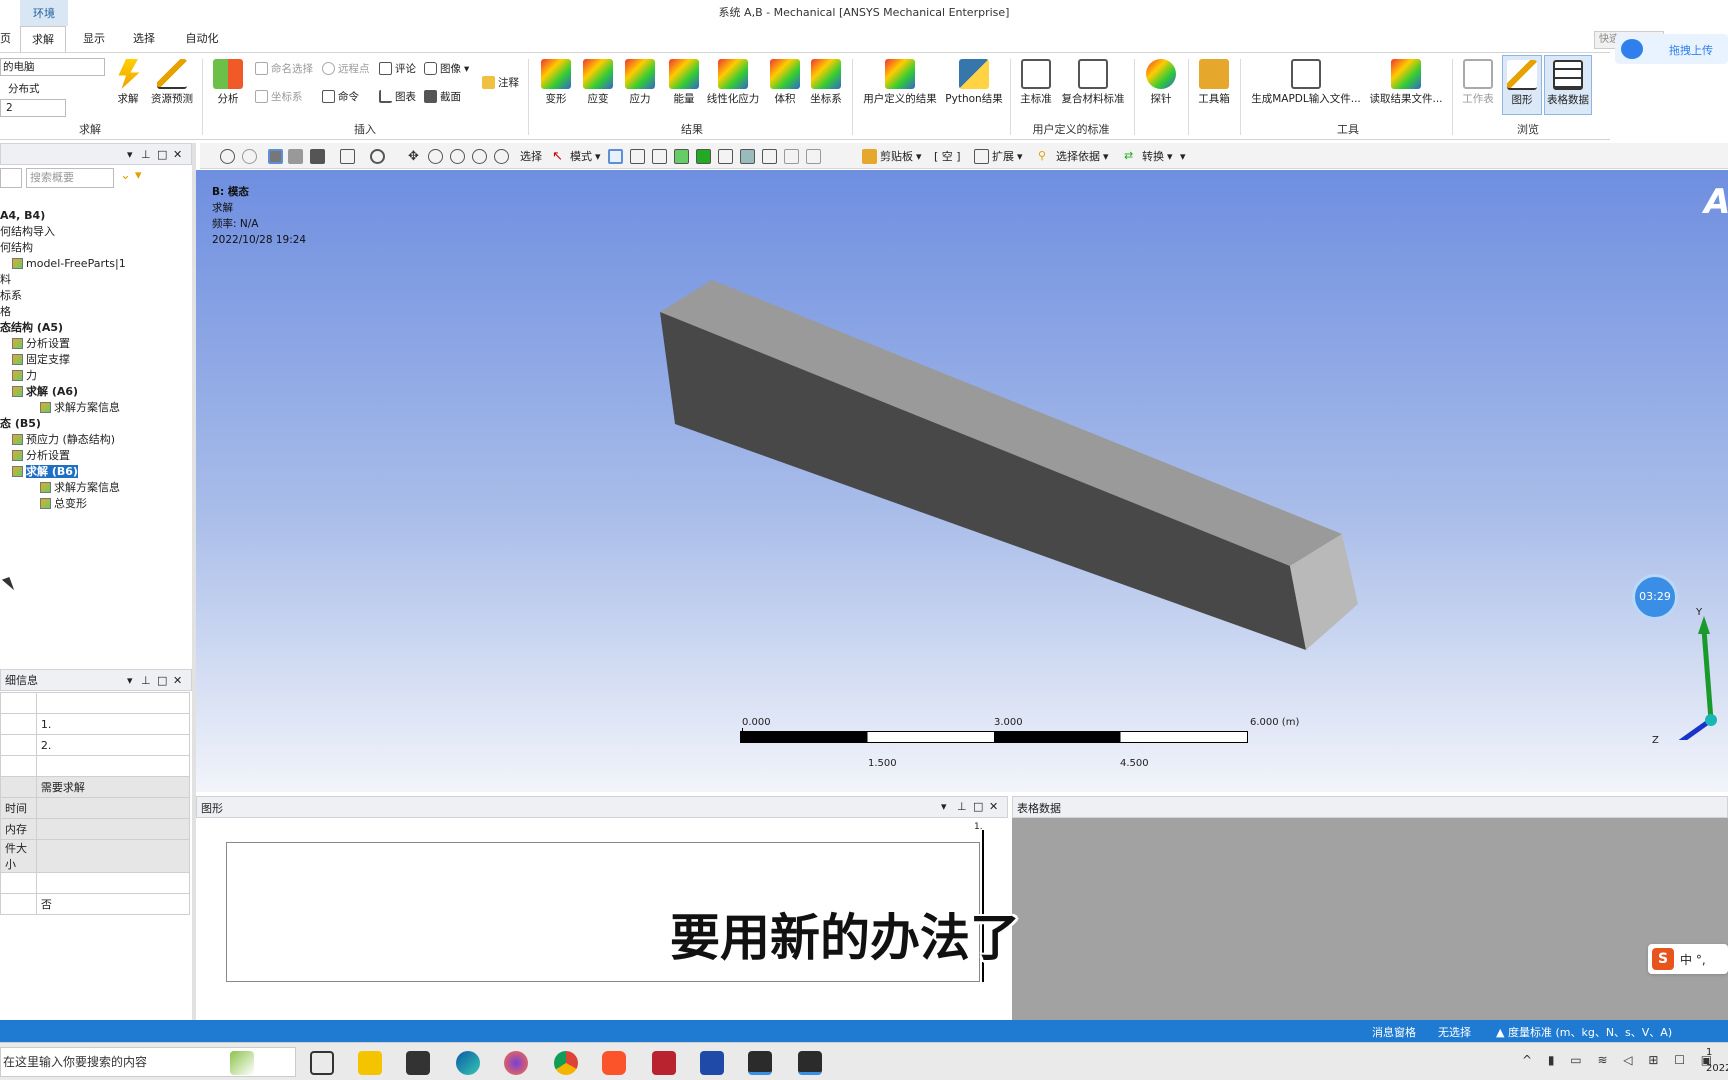 This screenshot has width=1728, height=1080. What do you see at coordinates (1688, 959) in the screenshot?
I see `ime-toolbar: S 中 °,` at bounding box center [1688, 959].